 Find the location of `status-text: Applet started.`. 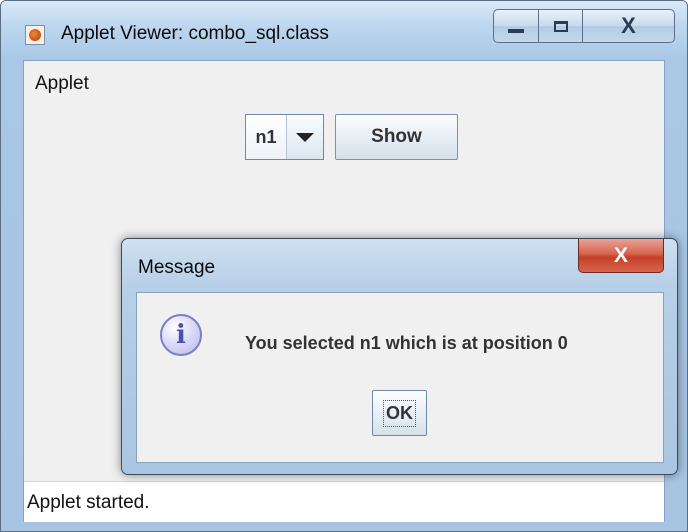

status-text: Applet started. is located at coordinates (88, 502).